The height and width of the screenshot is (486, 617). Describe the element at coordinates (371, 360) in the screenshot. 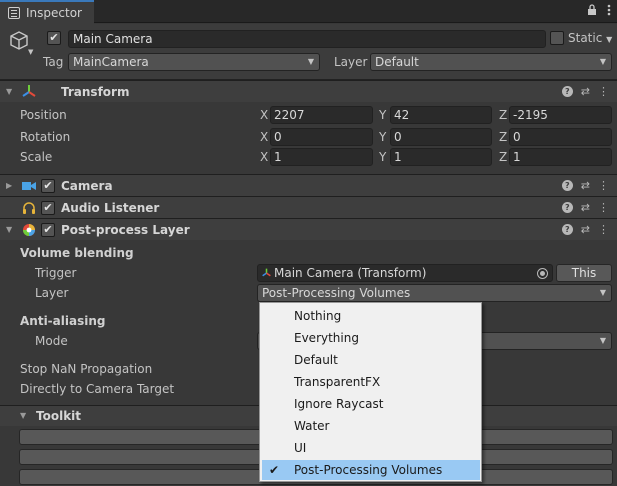

I see `menu-item-default: Default` at that location.